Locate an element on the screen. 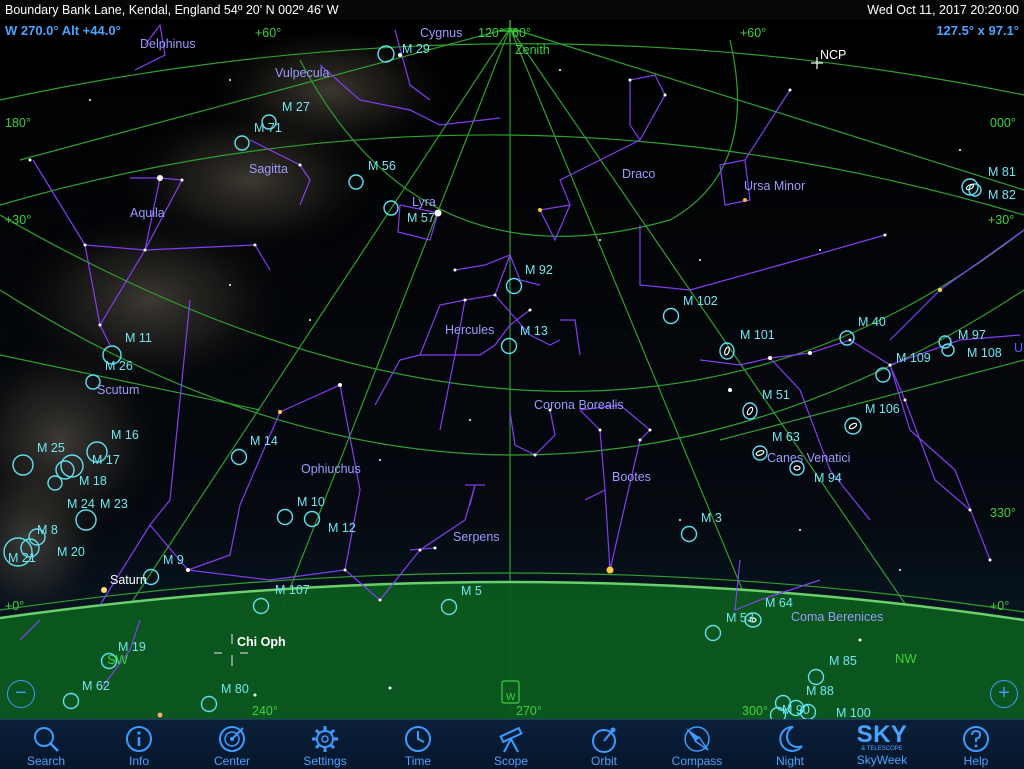  info-icon is located at coordinates (139, 739).